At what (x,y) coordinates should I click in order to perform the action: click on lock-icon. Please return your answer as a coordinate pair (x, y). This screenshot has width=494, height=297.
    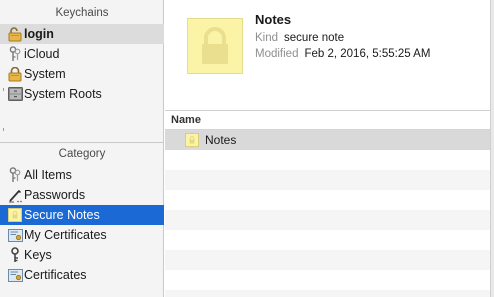
    Looking at the image, I should click on (15, 74).